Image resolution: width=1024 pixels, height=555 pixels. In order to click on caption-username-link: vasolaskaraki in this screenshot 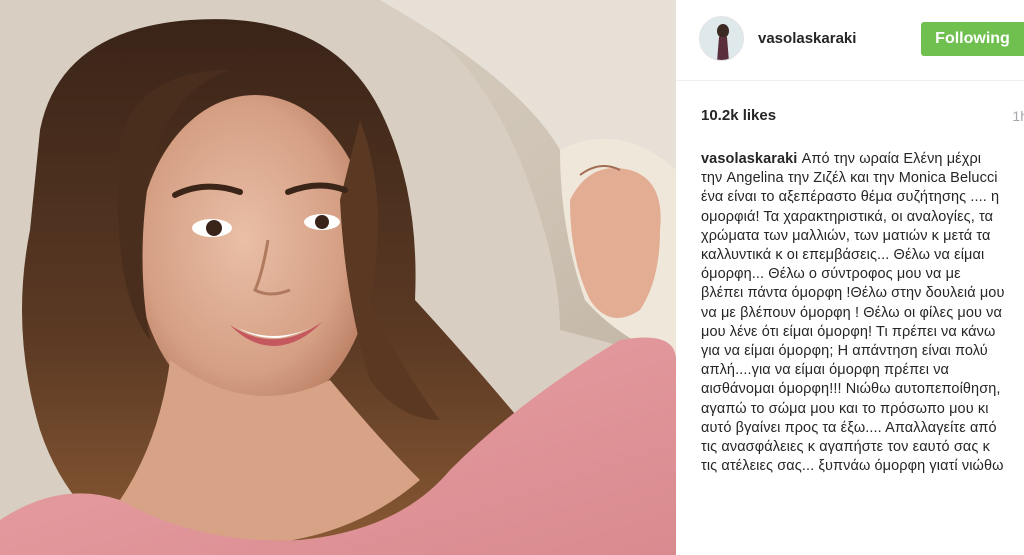, I will do `click(749, 159)`.